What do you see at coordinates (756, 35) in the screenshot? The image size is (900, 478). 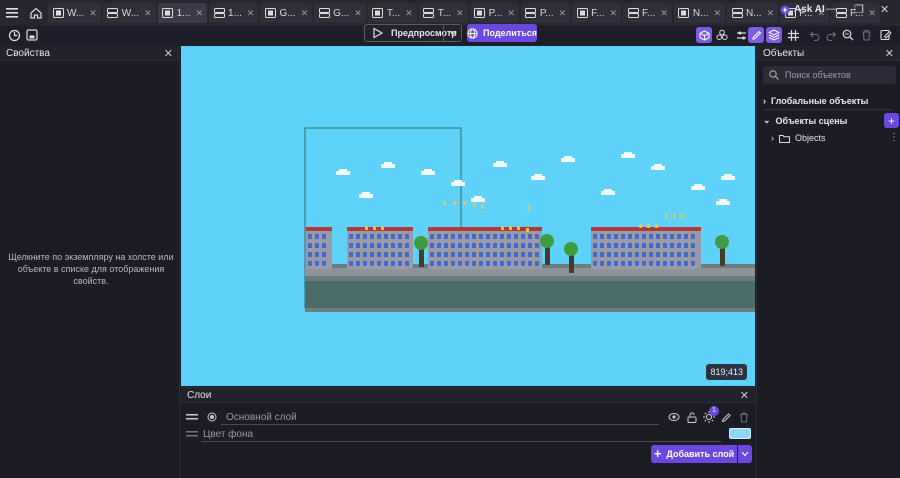 I see `instances-edit-icon` at bounding box center [756, 35].